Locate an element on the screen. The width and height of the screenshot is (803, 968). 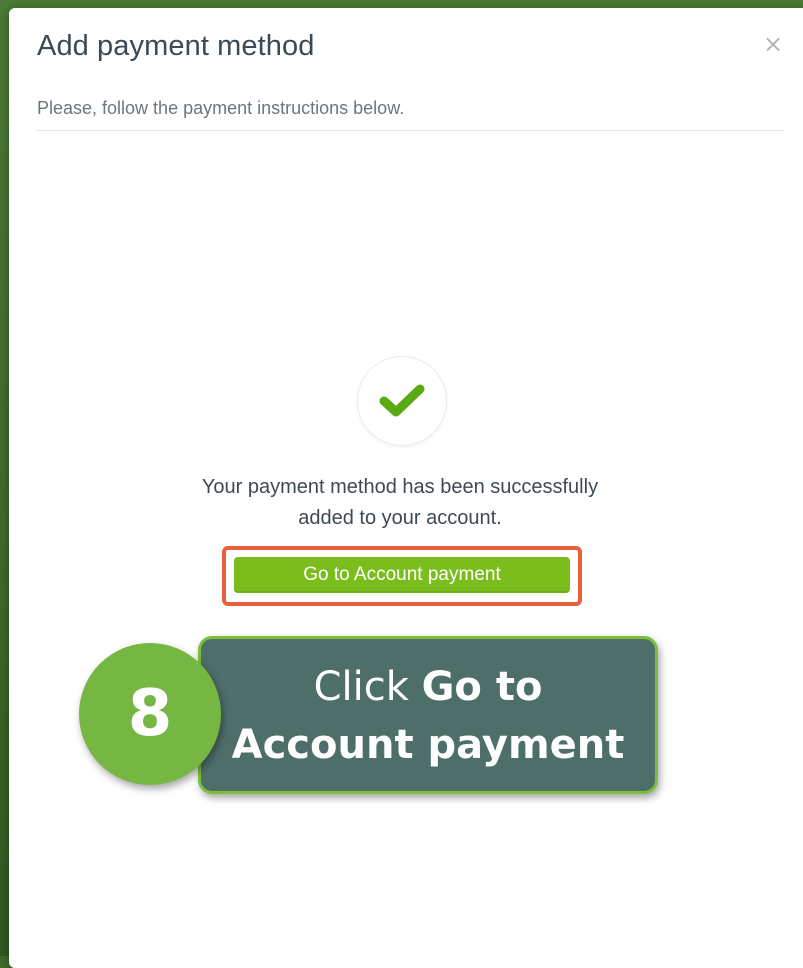
callout-bold-part2: Account payment is located at coordinates (428, 745).